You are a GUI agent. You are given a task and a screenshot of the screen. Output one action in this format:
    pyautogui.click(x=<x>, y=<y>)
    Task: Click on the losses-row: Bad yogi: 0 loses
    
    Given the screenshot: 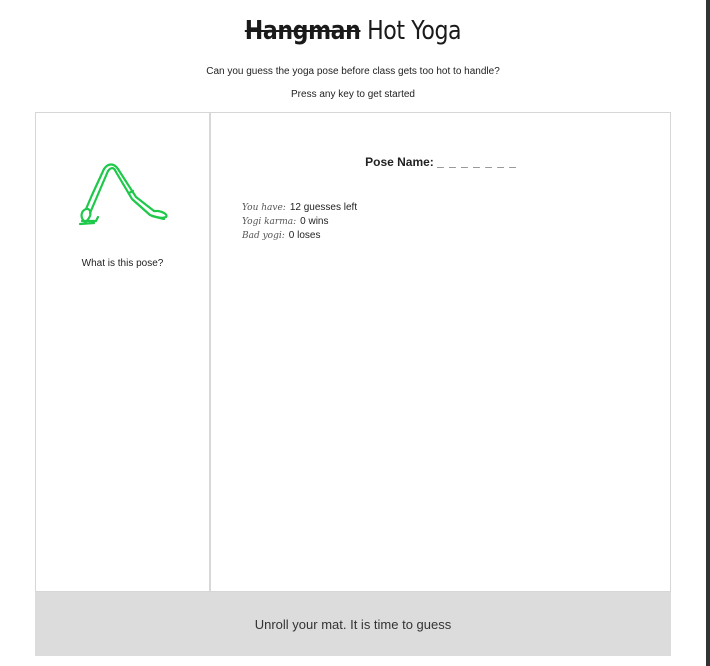 What is the action you would take?
    pyautogui.click(x=299, y=236)
    